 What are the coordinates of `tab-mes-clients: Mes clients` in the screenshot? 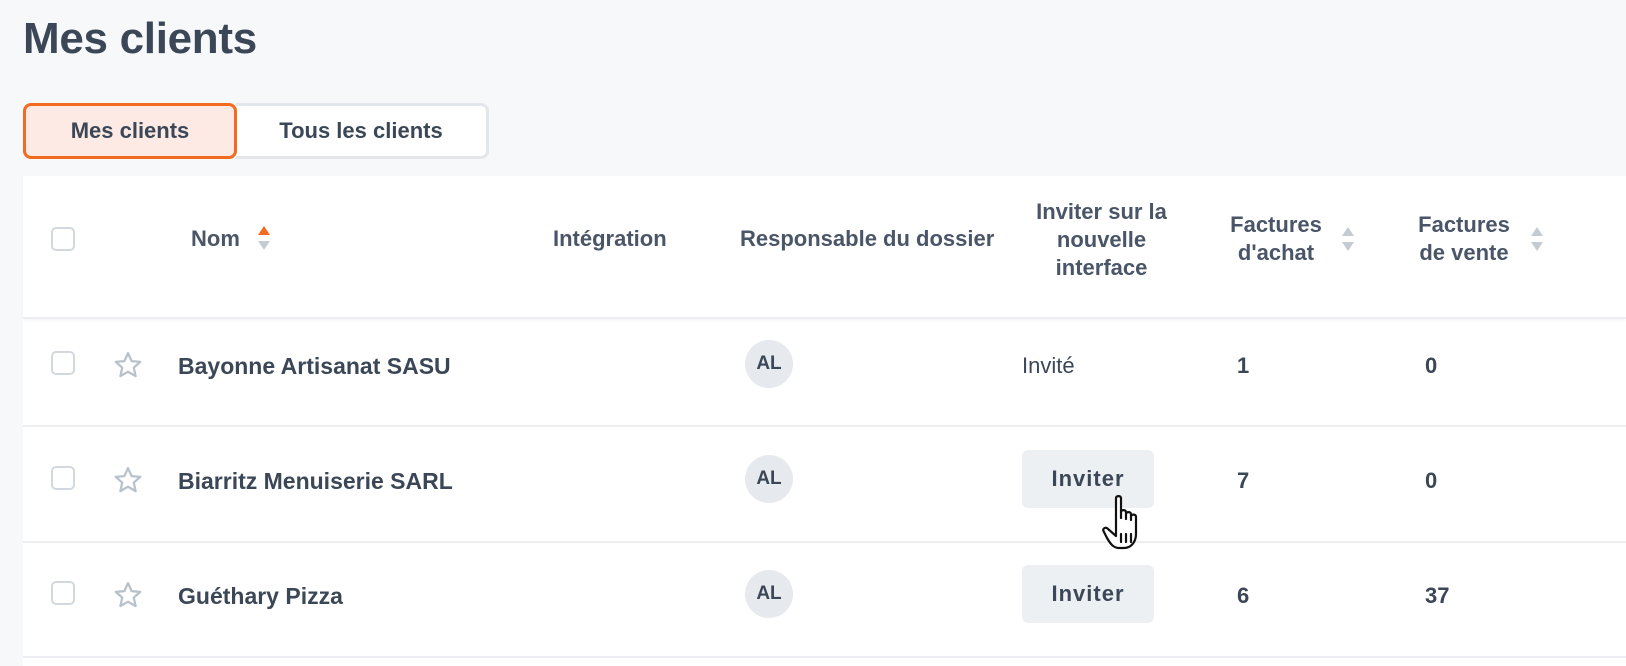 It's located at (130, 131).